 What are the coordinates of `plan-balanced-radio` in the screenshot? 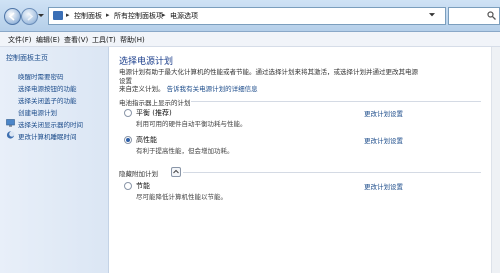 It's located at (128, 113).